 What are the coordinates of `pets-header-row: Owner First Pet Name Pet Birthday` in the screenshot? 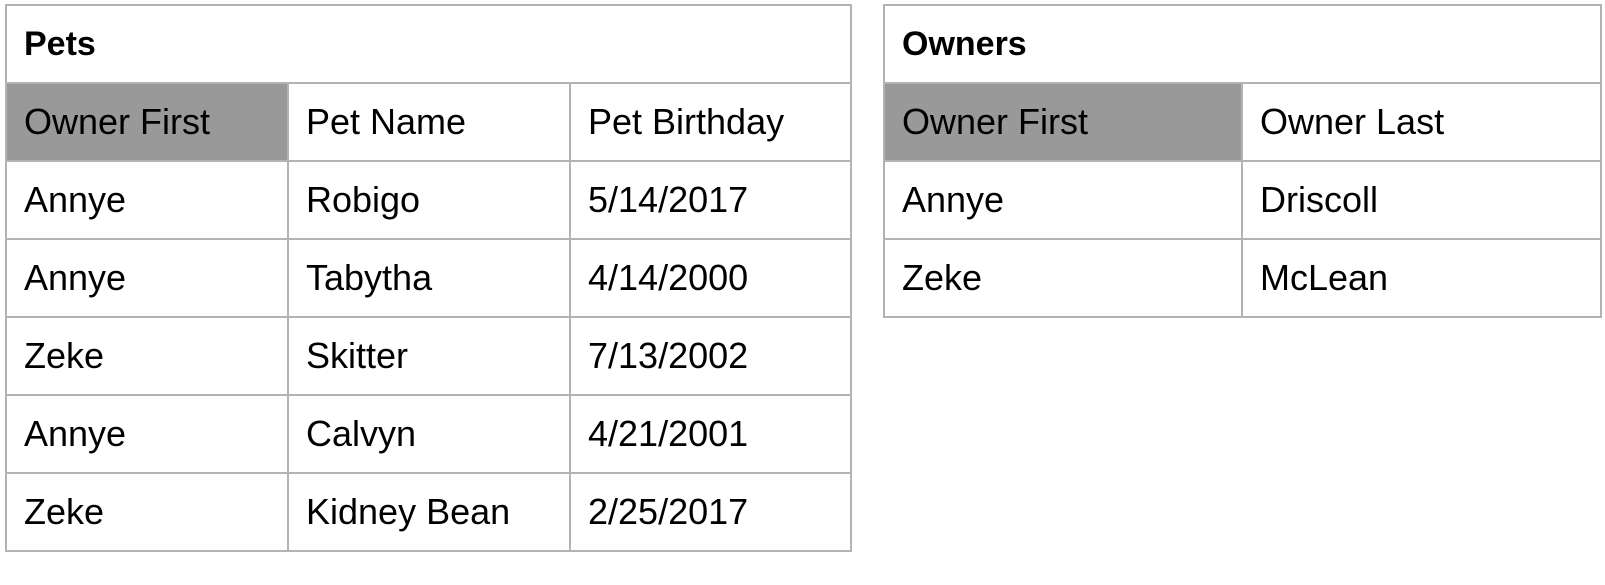 It's located at (429, 122).